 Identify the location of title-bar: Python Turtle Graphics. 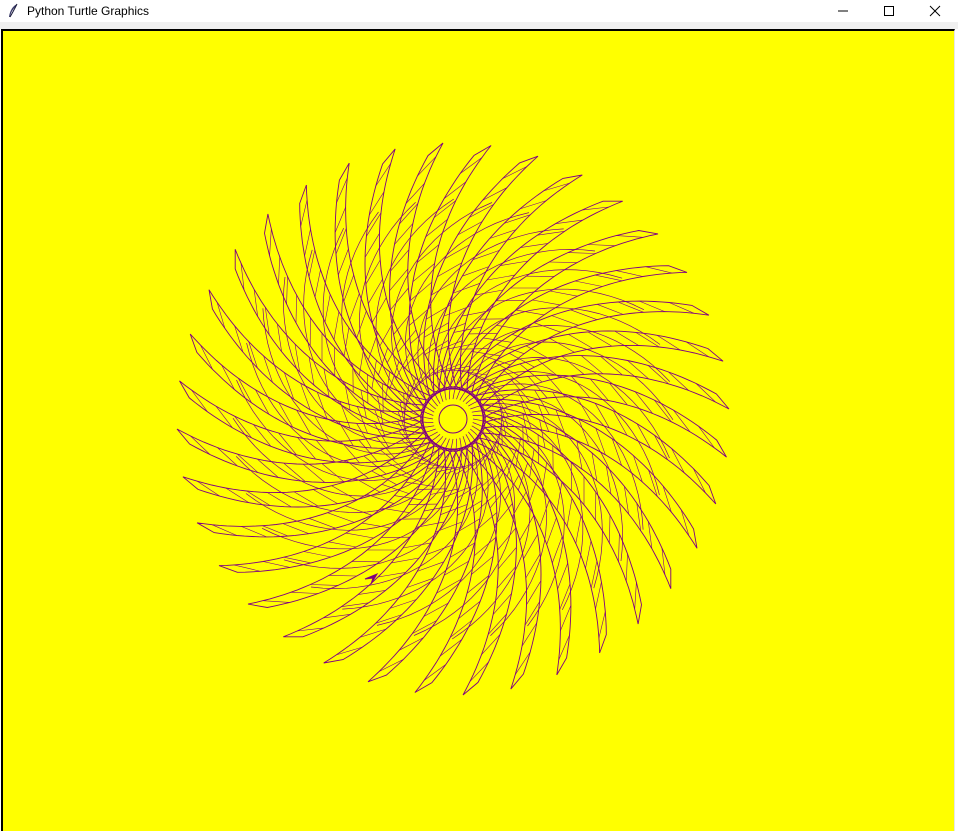
(479, 11).